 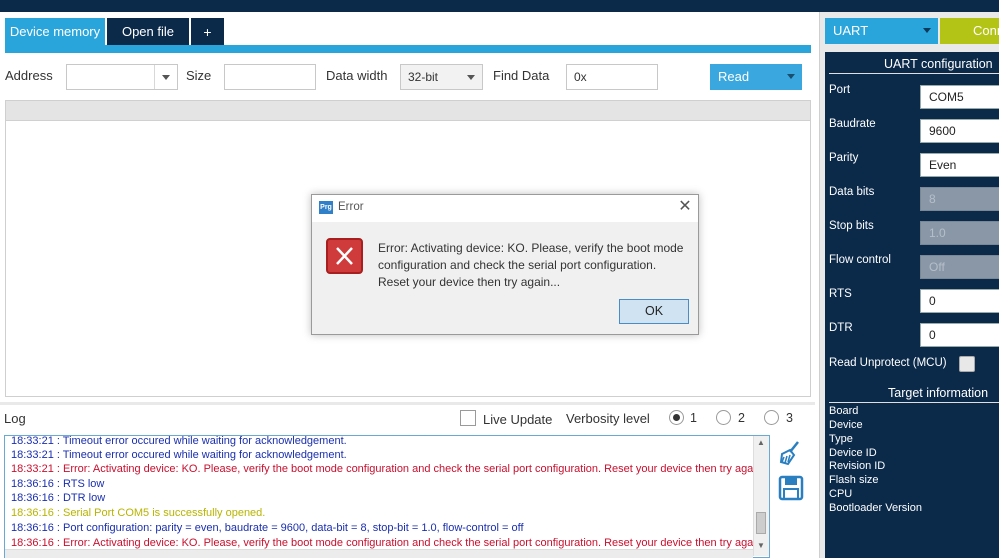 I want to click on size-input, so click(x=270, y=77).